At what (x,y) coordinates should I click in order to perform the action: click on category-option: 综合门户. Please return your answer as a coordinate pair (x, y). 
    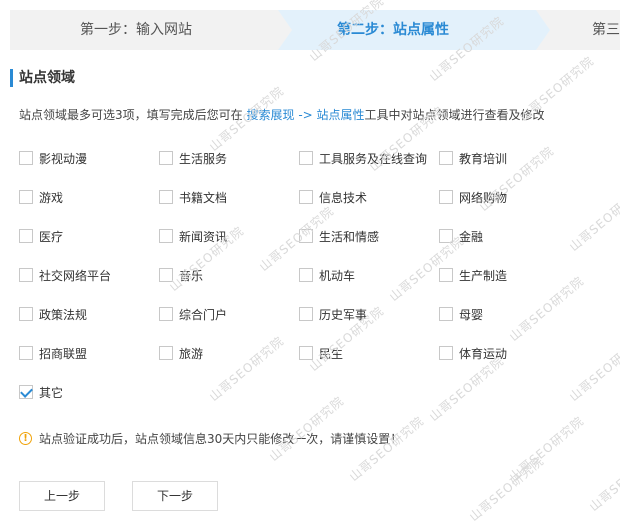
    Looking at the image, I should click on (193, 314).